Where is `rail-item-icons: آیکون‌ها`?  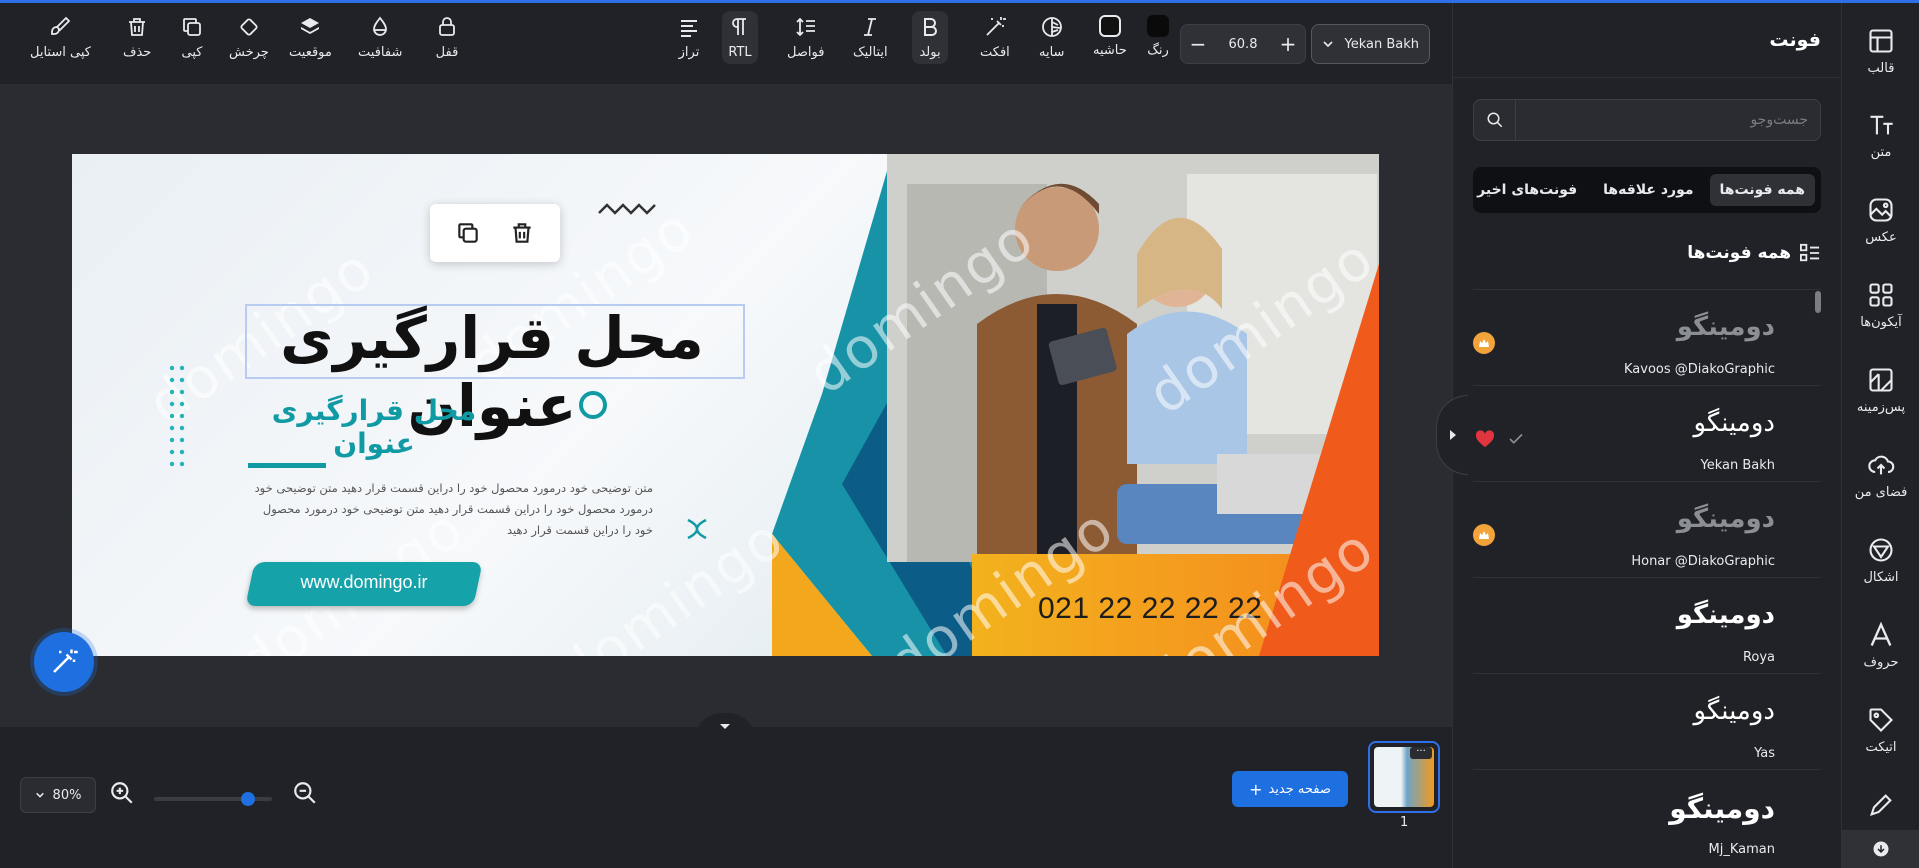
rail-item-icons: آیکون‌ها is located at coordinates (1880, 305).